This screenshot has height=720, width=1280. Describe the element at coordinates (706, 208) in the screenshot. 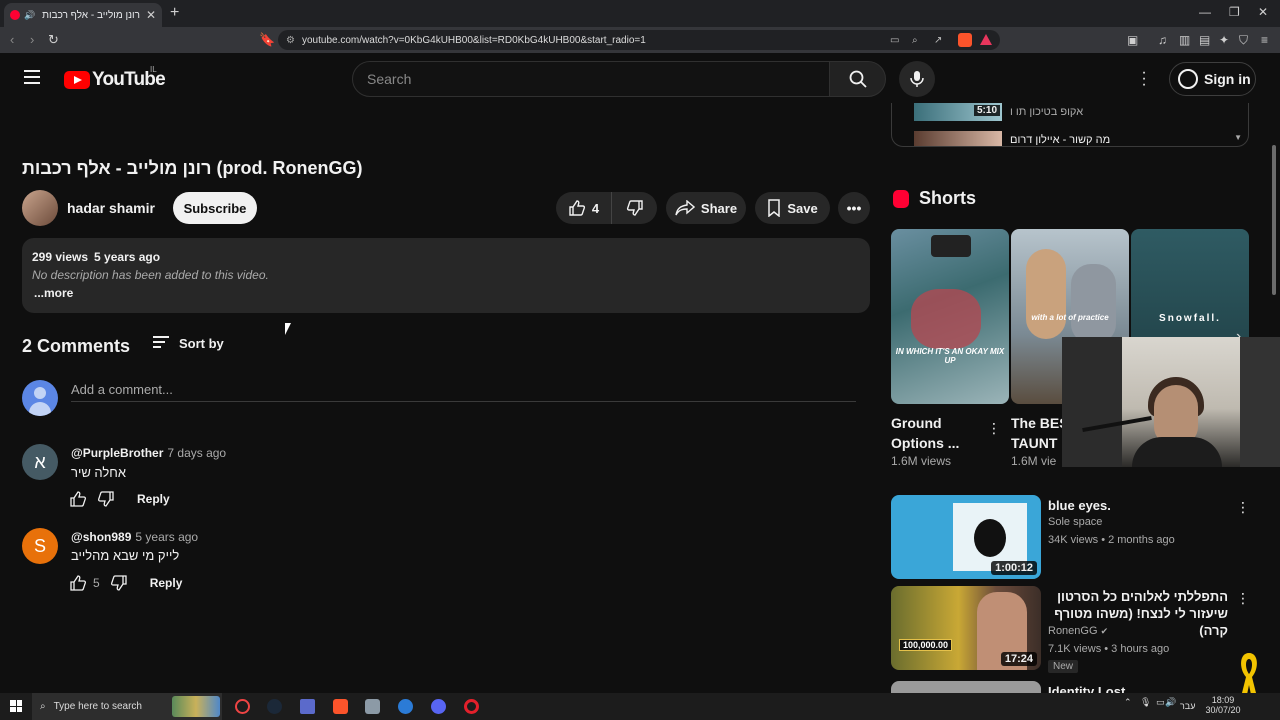

I see `share-button: Share` at that location.